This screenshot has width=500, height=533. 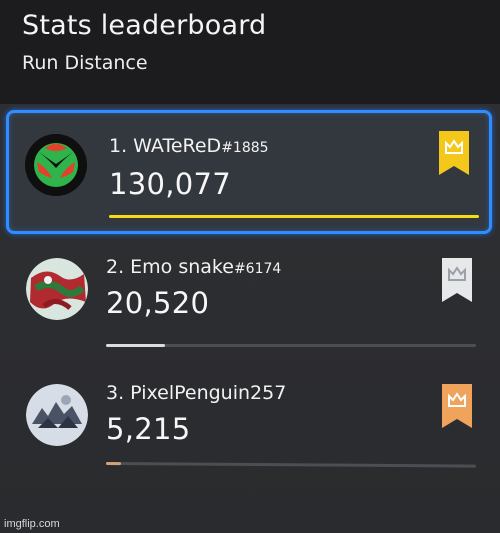 I want to click on stat-name: Run Distance, so click(x=85, y=63).